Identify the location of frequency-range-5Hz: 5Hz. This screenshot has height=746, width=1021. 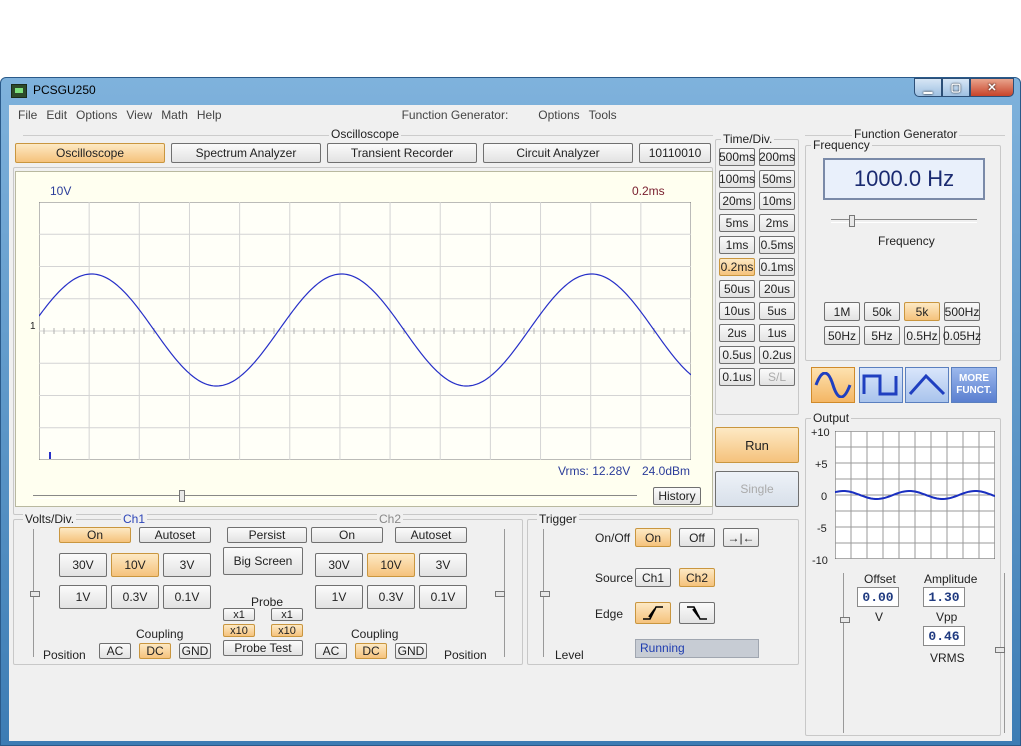
(882, 335).